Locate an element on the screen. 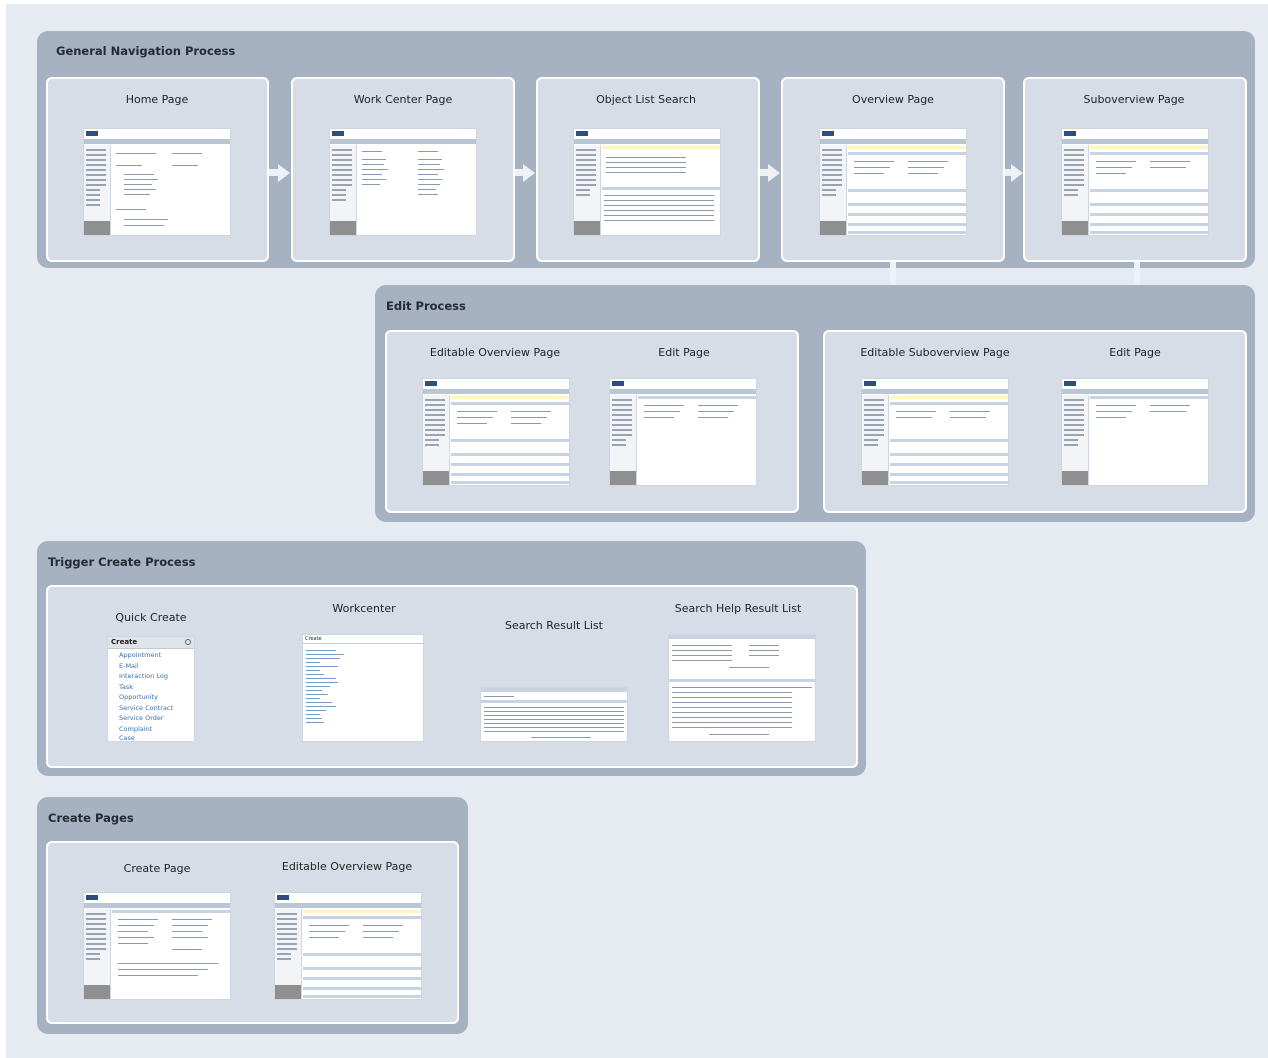  page-label: Home Page is located at coordinates (157, 99).